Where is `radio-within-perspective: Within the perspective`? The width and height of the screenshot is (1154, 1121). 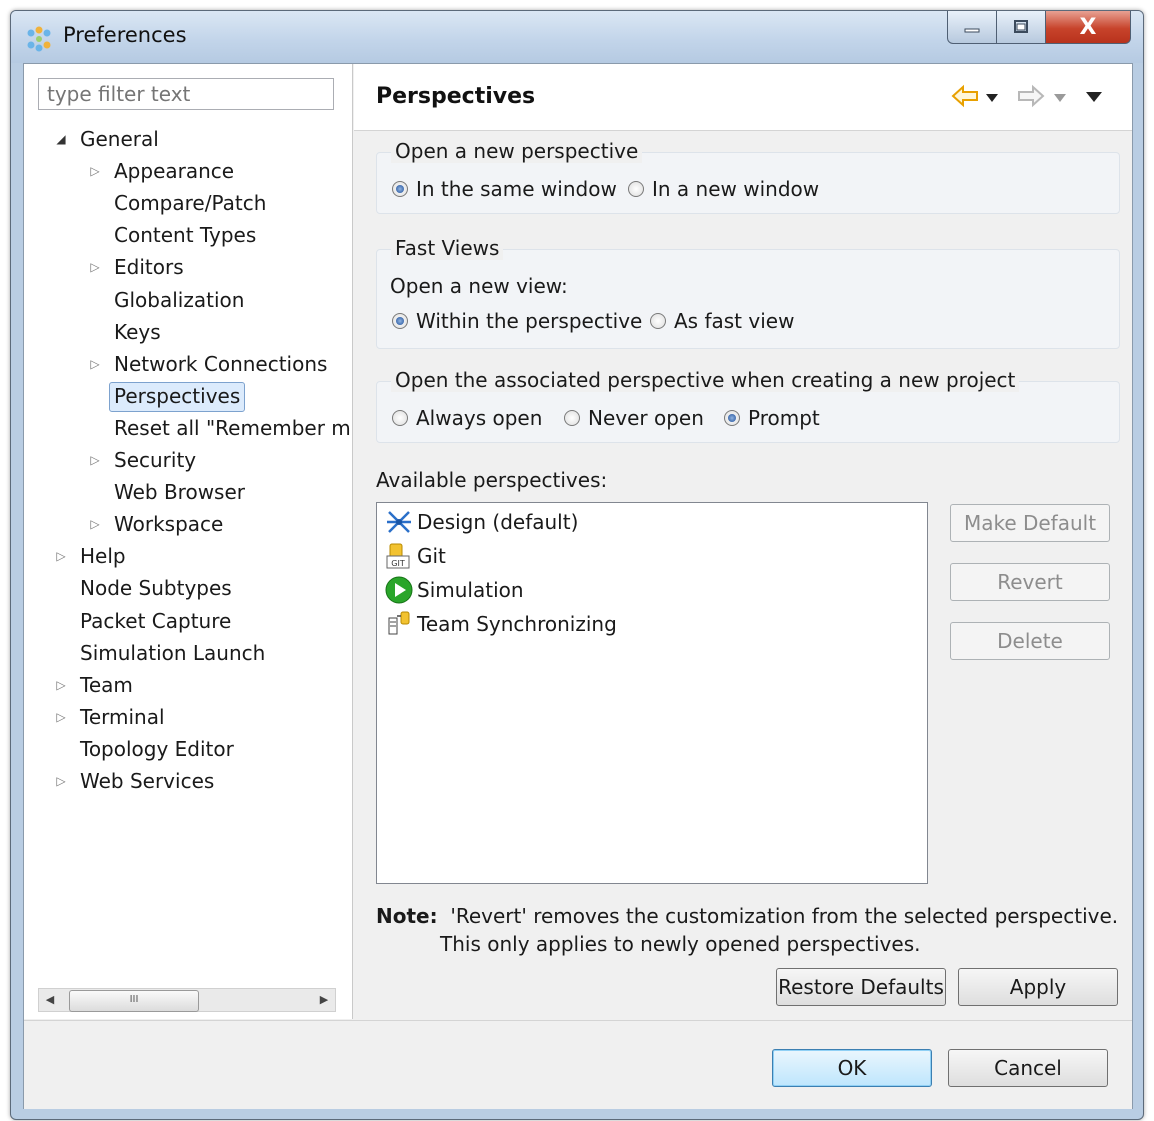 radio-within-perspective: Within the perspective is located at coordinates (517, 321).